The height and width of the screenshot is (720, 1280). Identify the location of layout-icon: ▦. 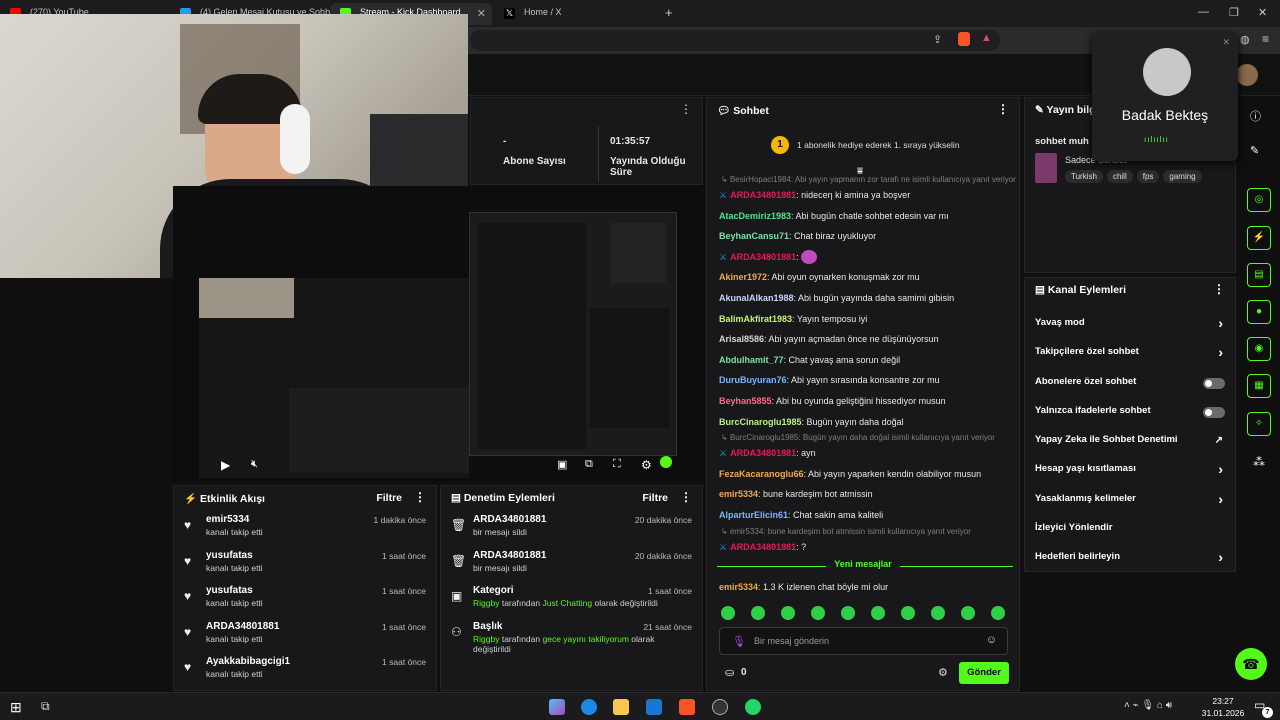
(1259, 386).